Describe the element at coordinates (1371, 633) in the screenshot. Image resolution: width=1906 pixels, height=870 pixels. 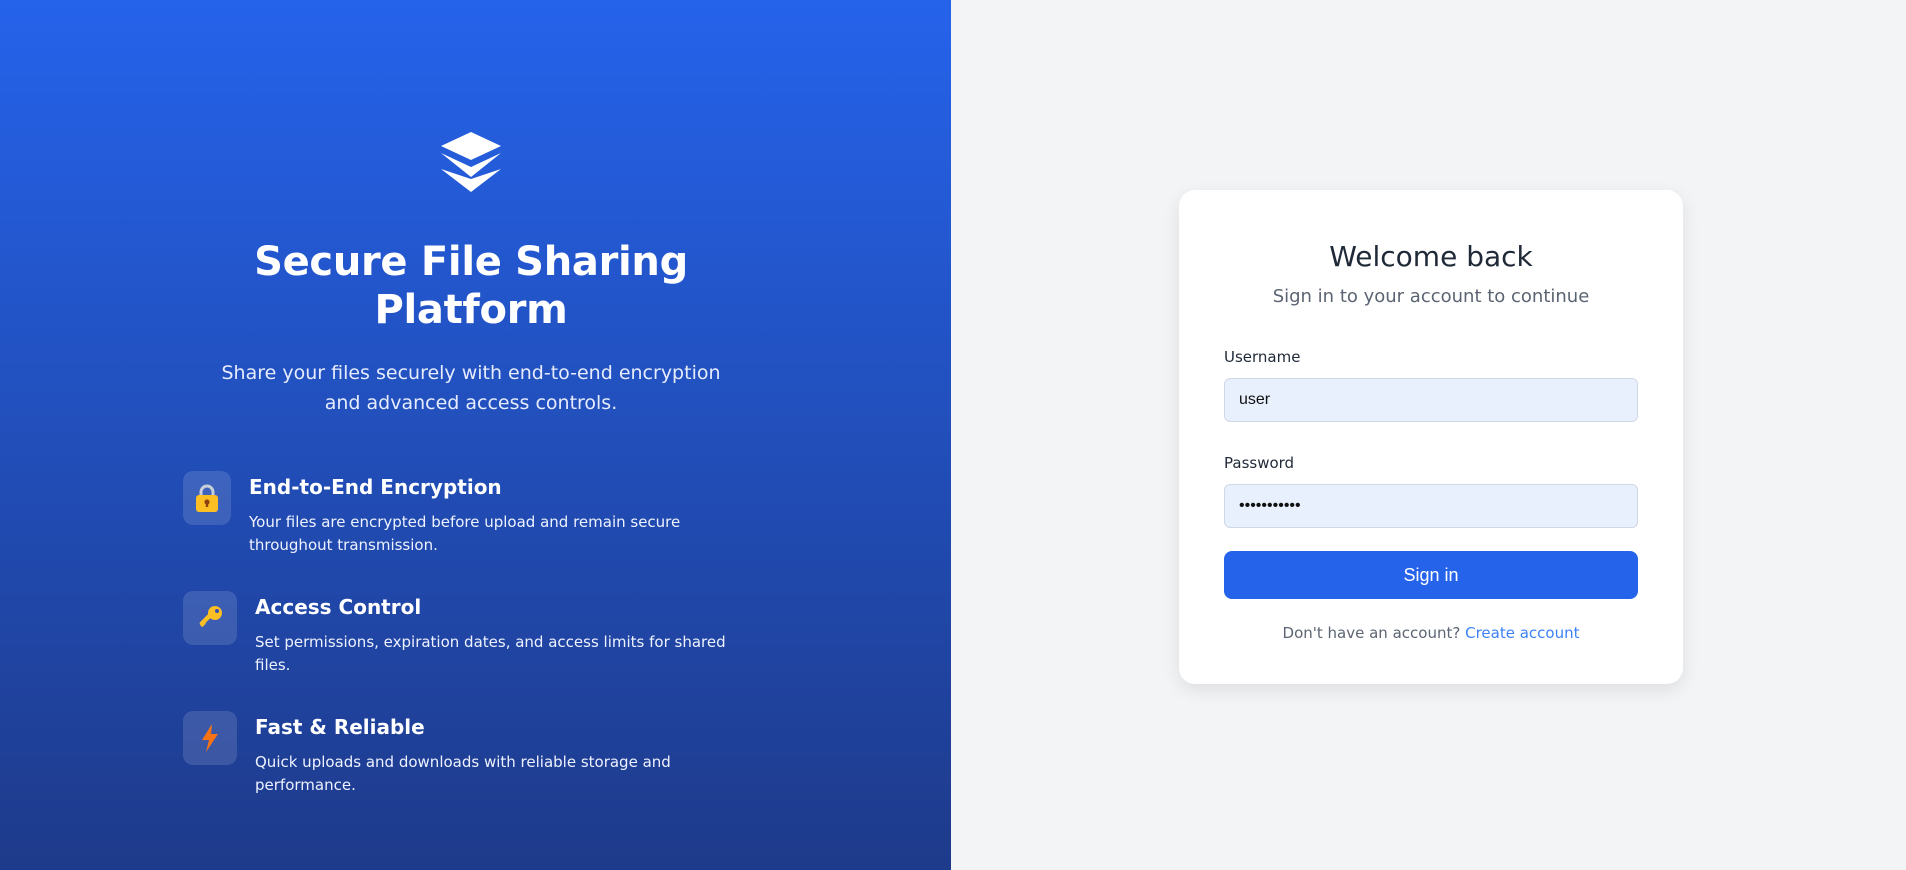
I see `signup-prompt: Don't have an account?` at that location.